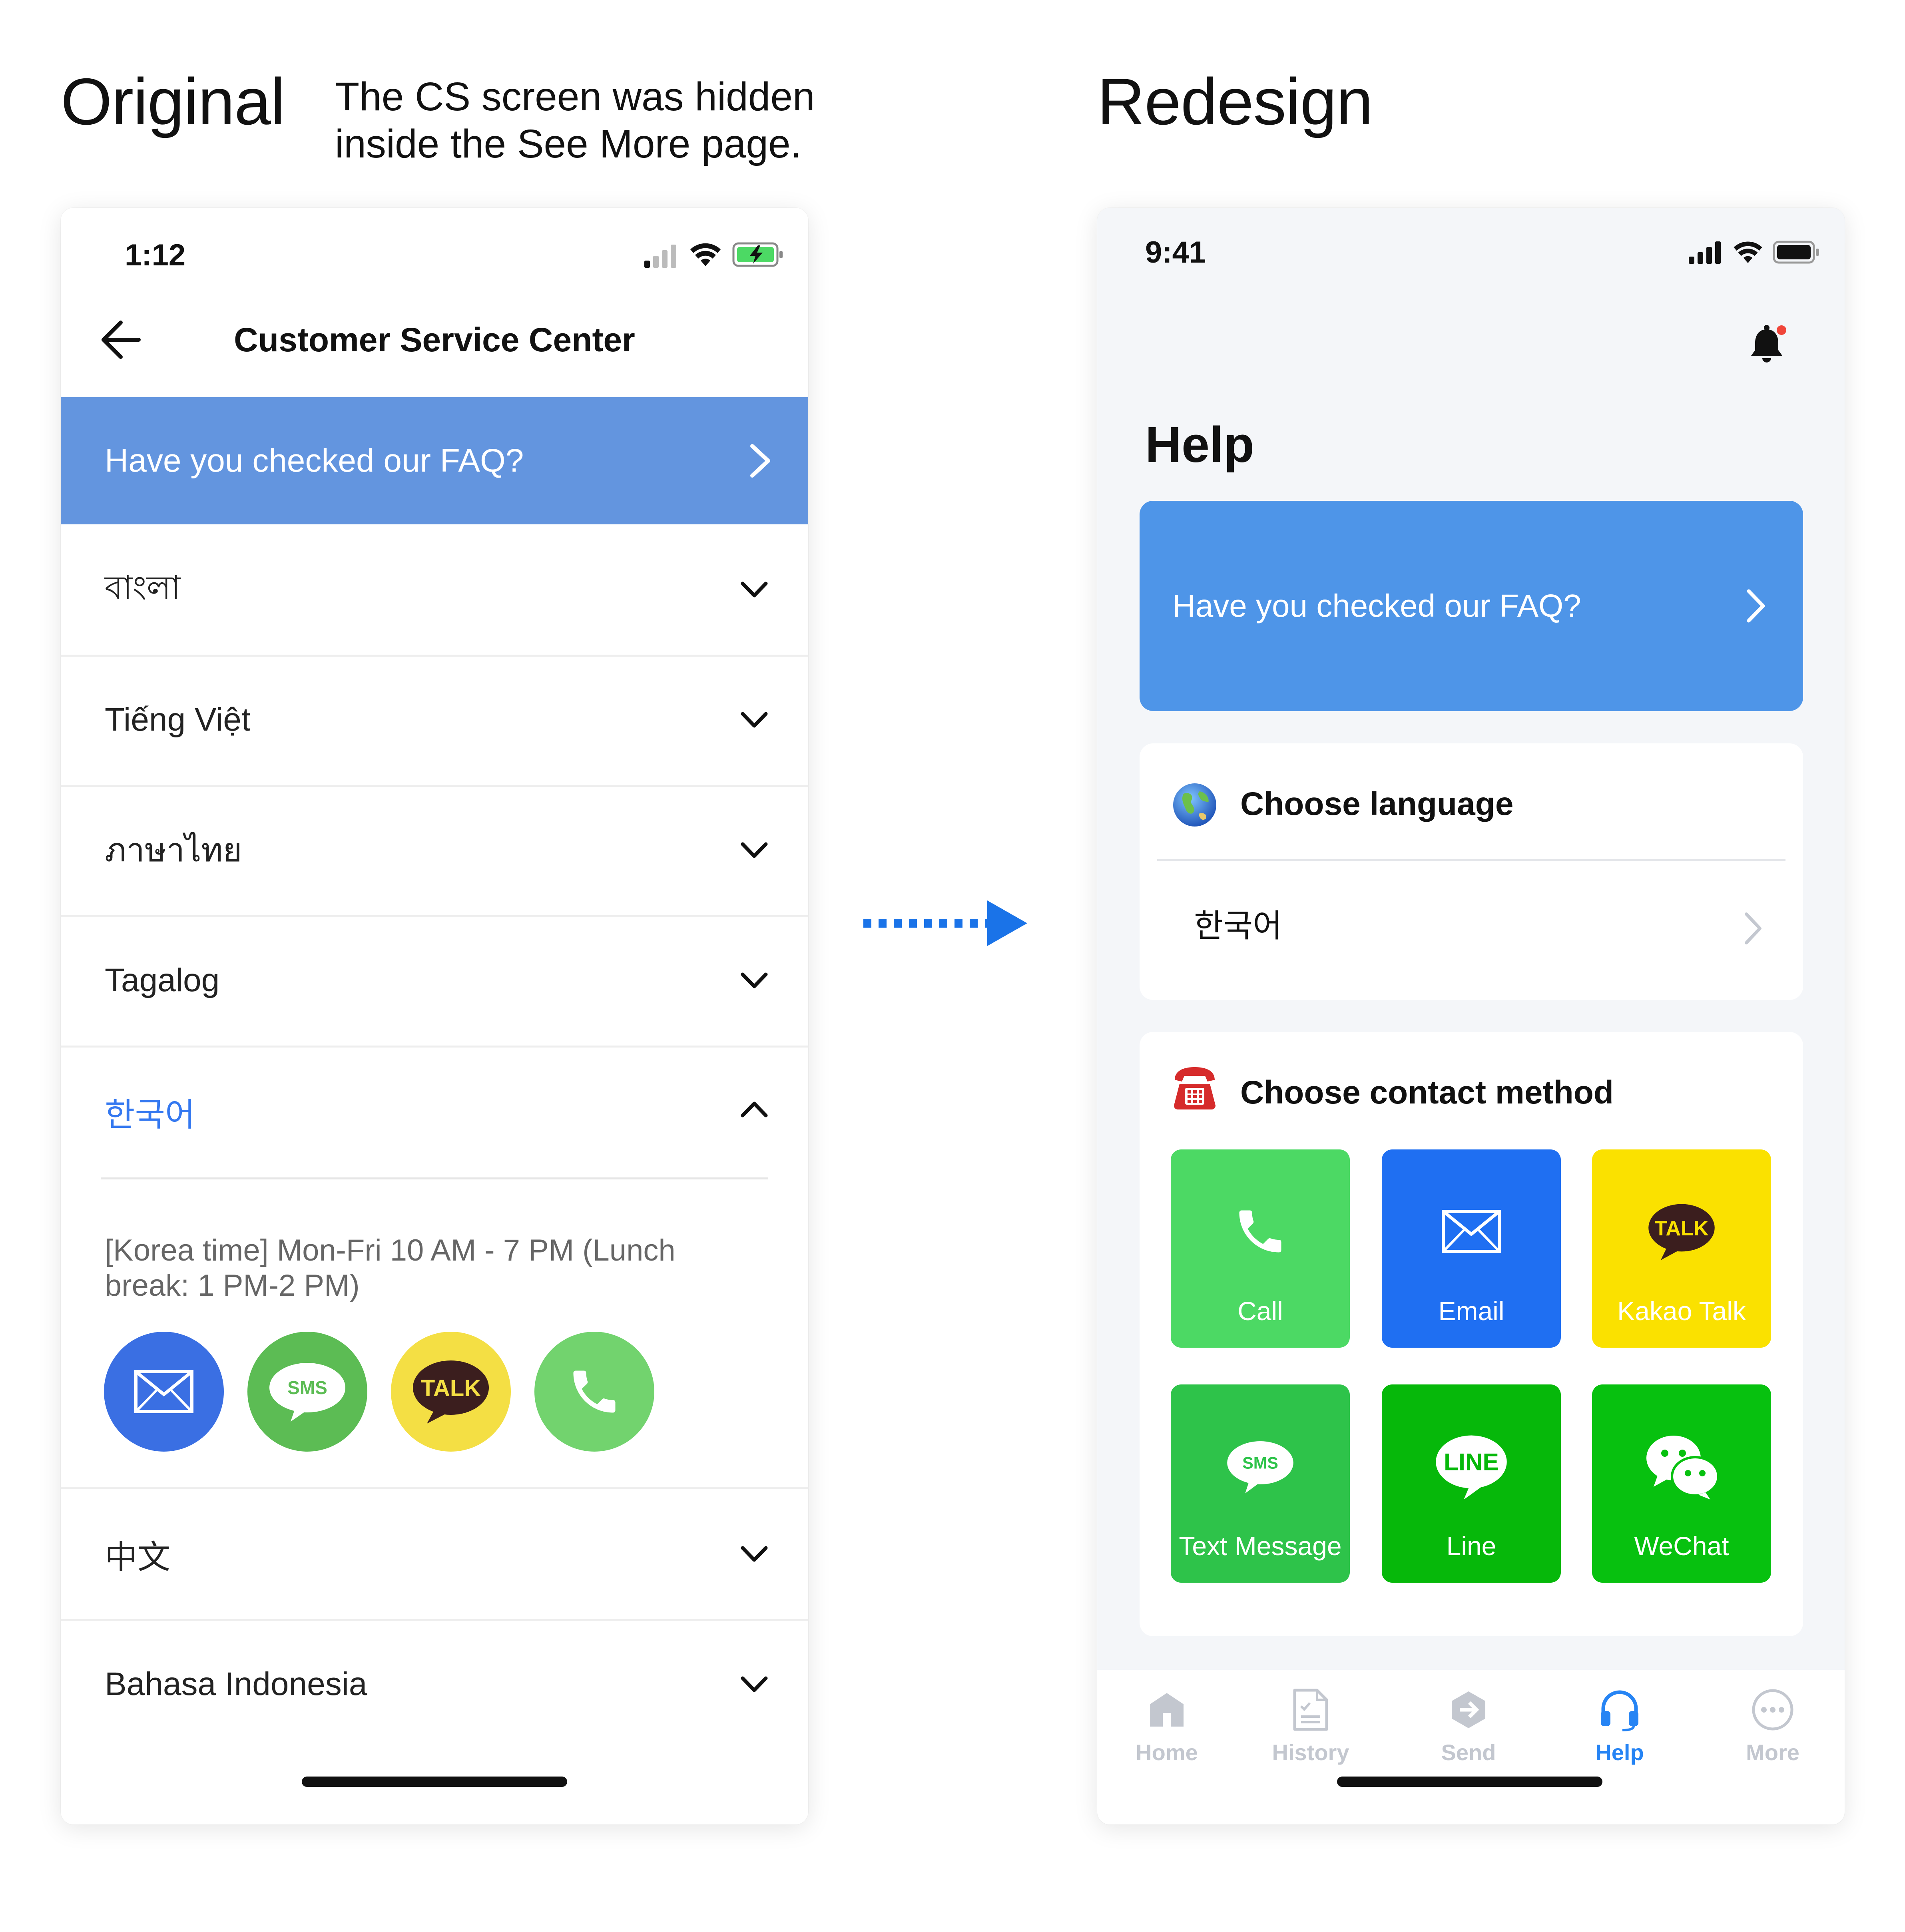 This screenshot has width=1905, height=1932. Describe the element at coordinates (754, 1109) in the screenshot. I see `chevron-up-icon` at that location.